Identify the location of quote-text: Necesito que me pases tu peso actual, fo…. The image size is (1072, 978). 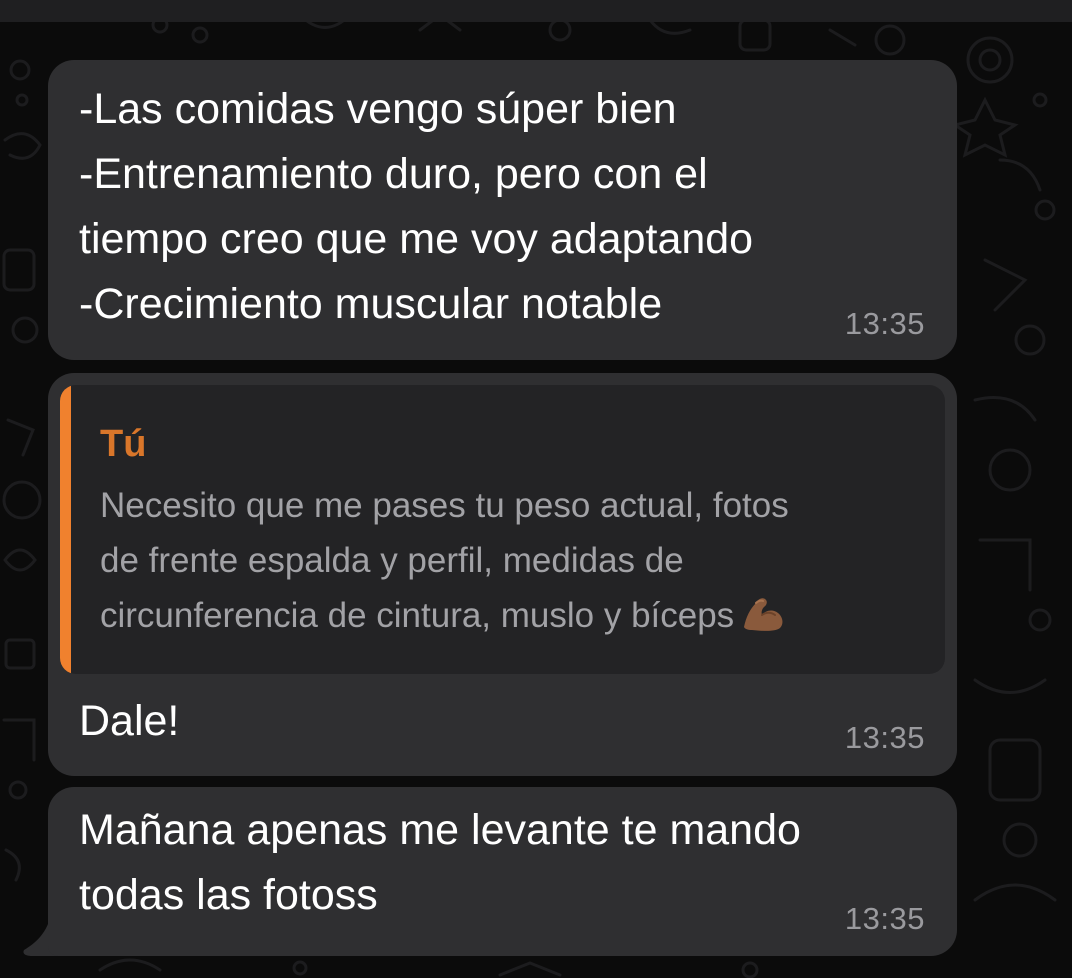
(515, 560).